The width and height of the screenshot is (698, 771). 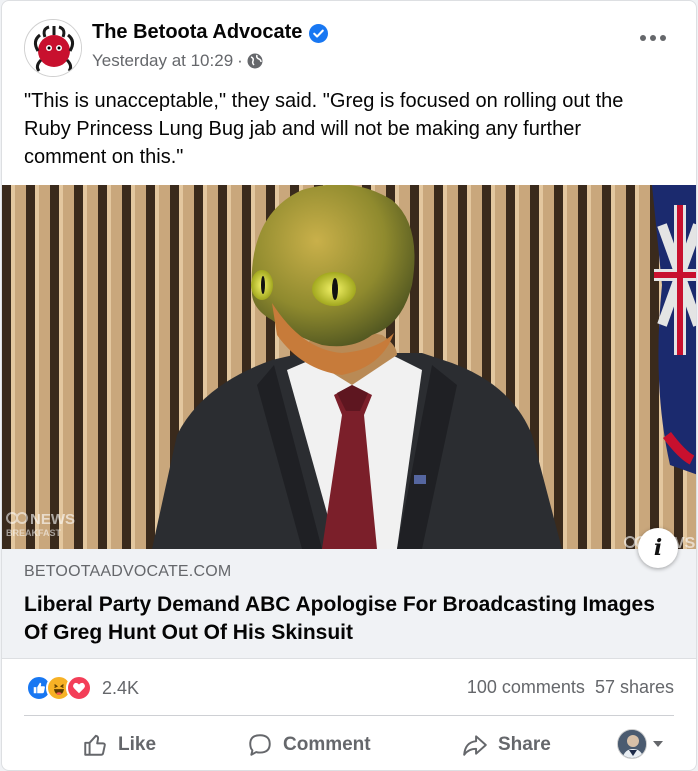 I want to click on like-label: Like, so click(x=137, y=744).